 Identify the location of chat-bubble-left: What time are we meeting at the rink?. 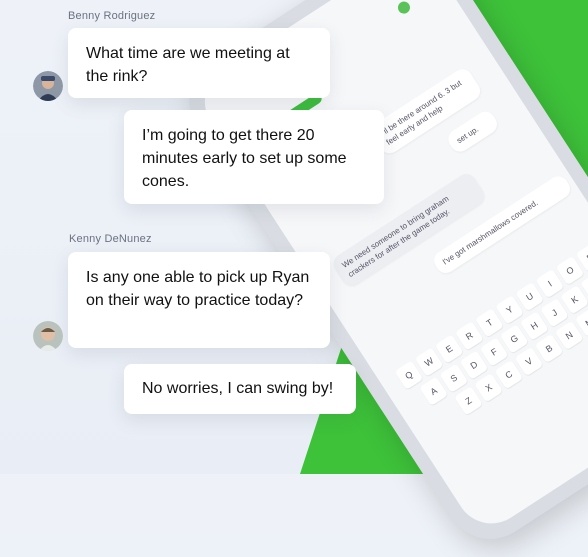
(199, 63).